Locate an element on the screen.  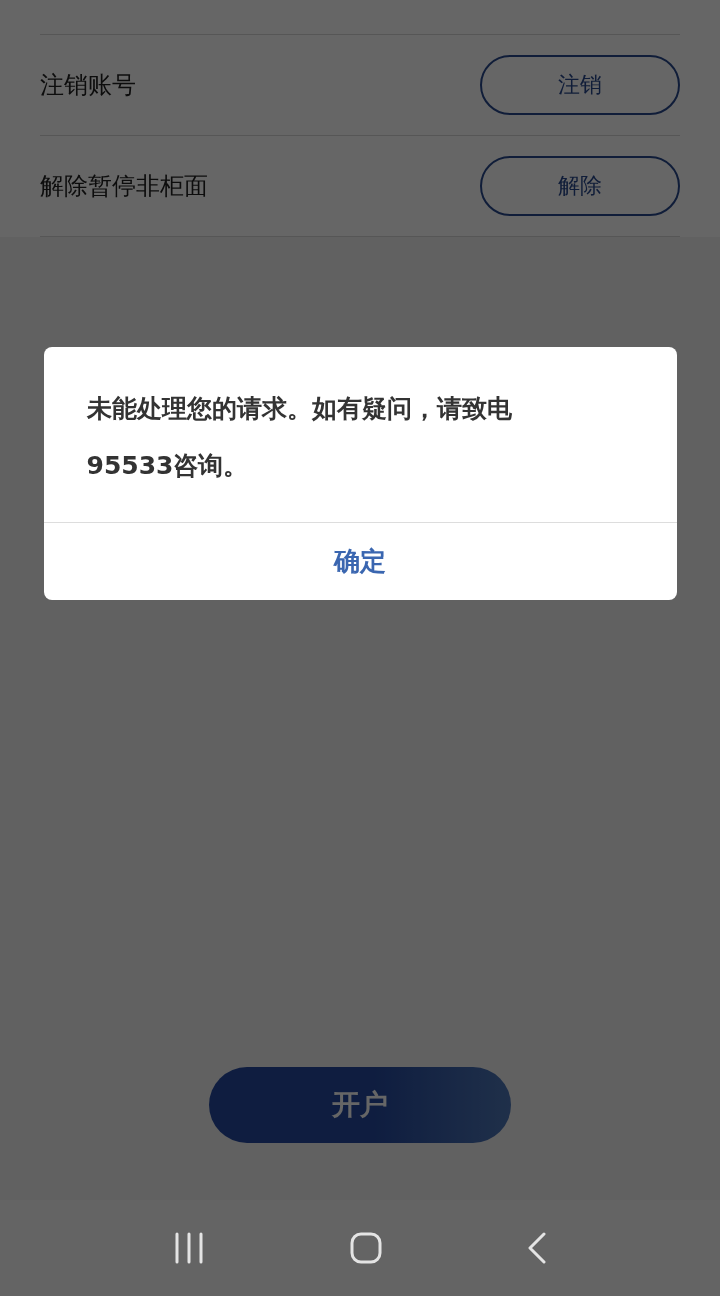
back-icon is located at coordinates (537, 1248).